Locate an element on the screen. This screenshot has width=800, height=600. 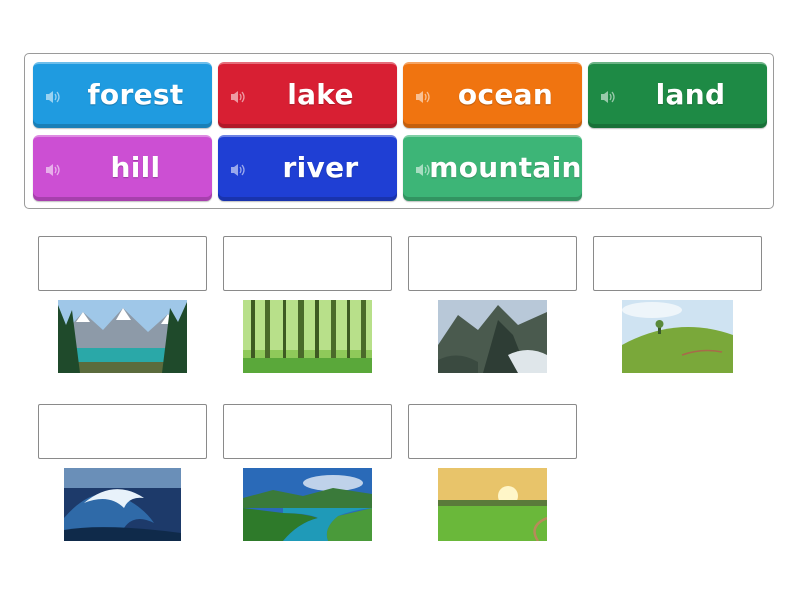
word-tile-forest: forest is located at coordinates (122, 95).